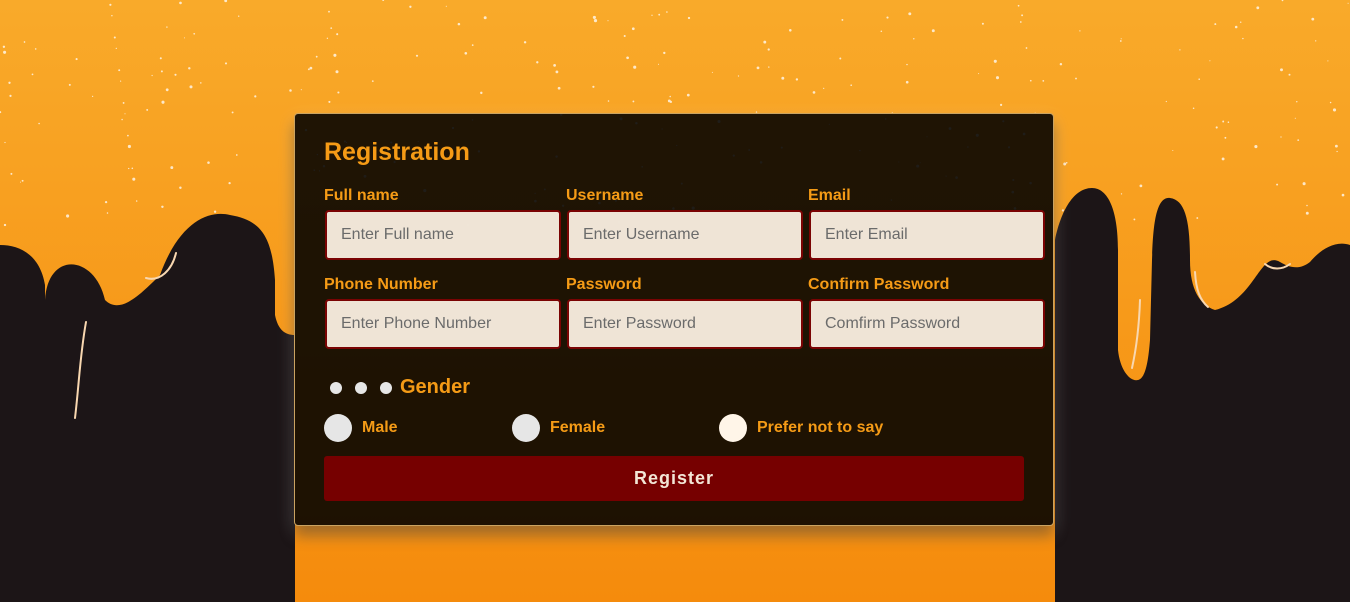 The image size is (1350, 602). I want to click on username-input, so click(685, 235).